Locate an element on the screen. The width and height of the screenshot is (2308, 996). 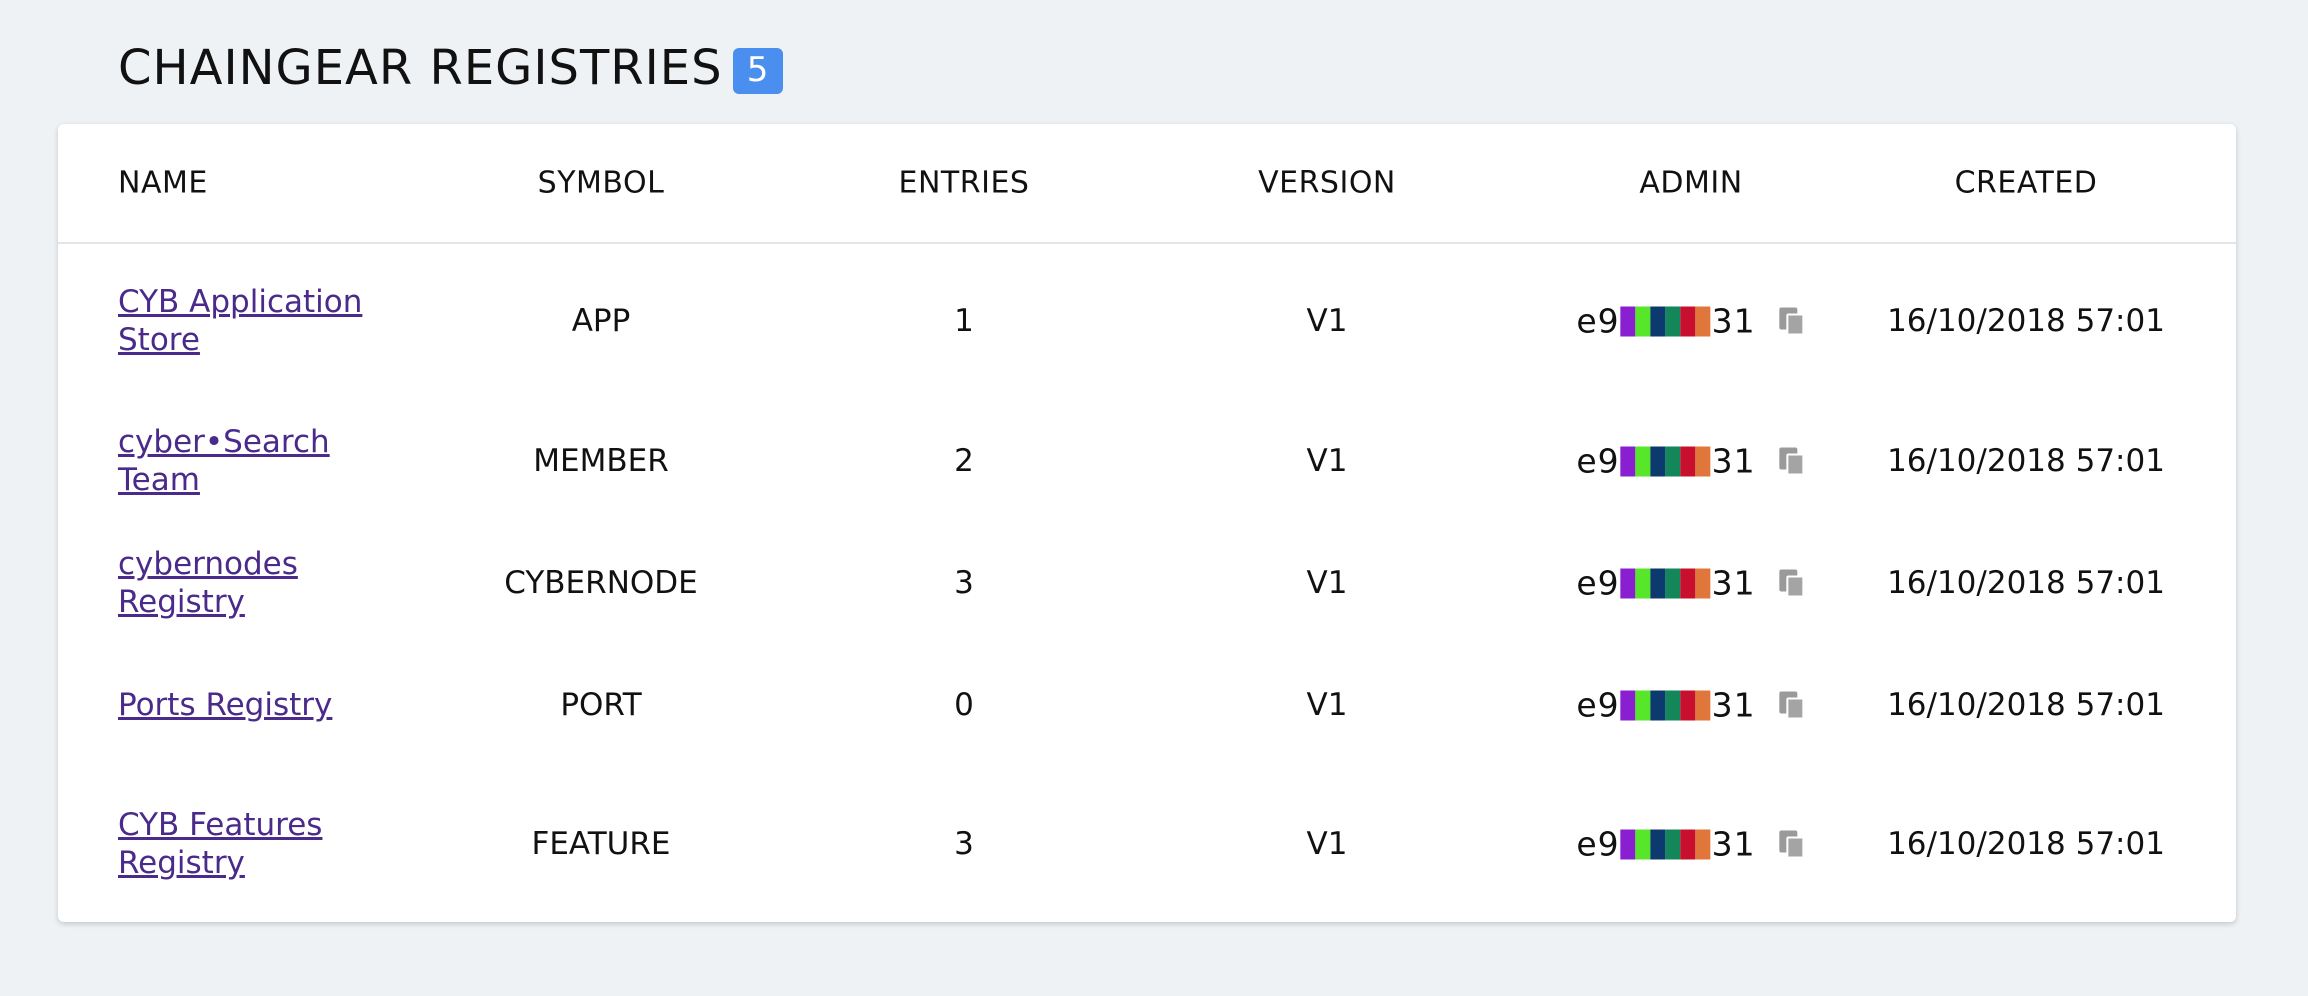
registry-name-cell: CYB Application Store is located at coordinates (268, 321).